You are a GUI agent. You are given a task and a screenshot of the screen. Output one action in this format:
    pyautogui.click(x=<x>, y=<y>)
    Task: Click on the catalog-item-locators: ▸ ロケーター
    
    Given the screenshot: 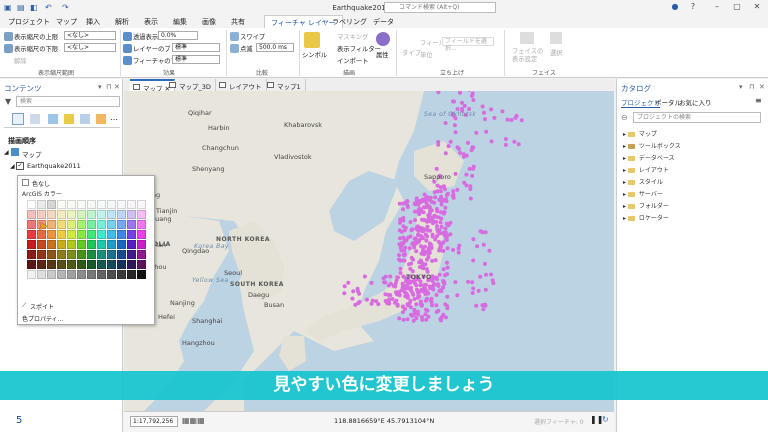 What is the action you would take?
    pyautogui.click(x=646, y=217)
    